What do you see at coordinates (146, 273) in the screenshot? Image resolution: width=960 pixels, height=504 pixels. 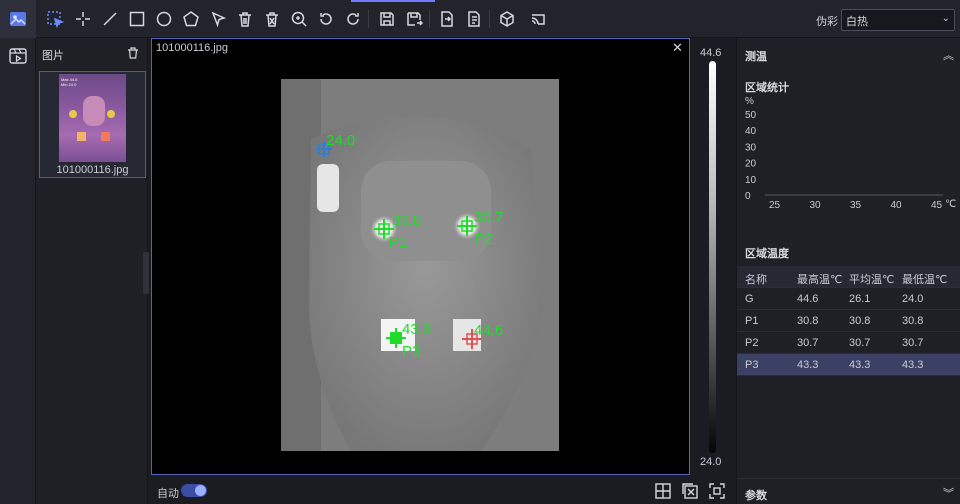 I see `left-collapse-handle` at bounding box center [146, 273].